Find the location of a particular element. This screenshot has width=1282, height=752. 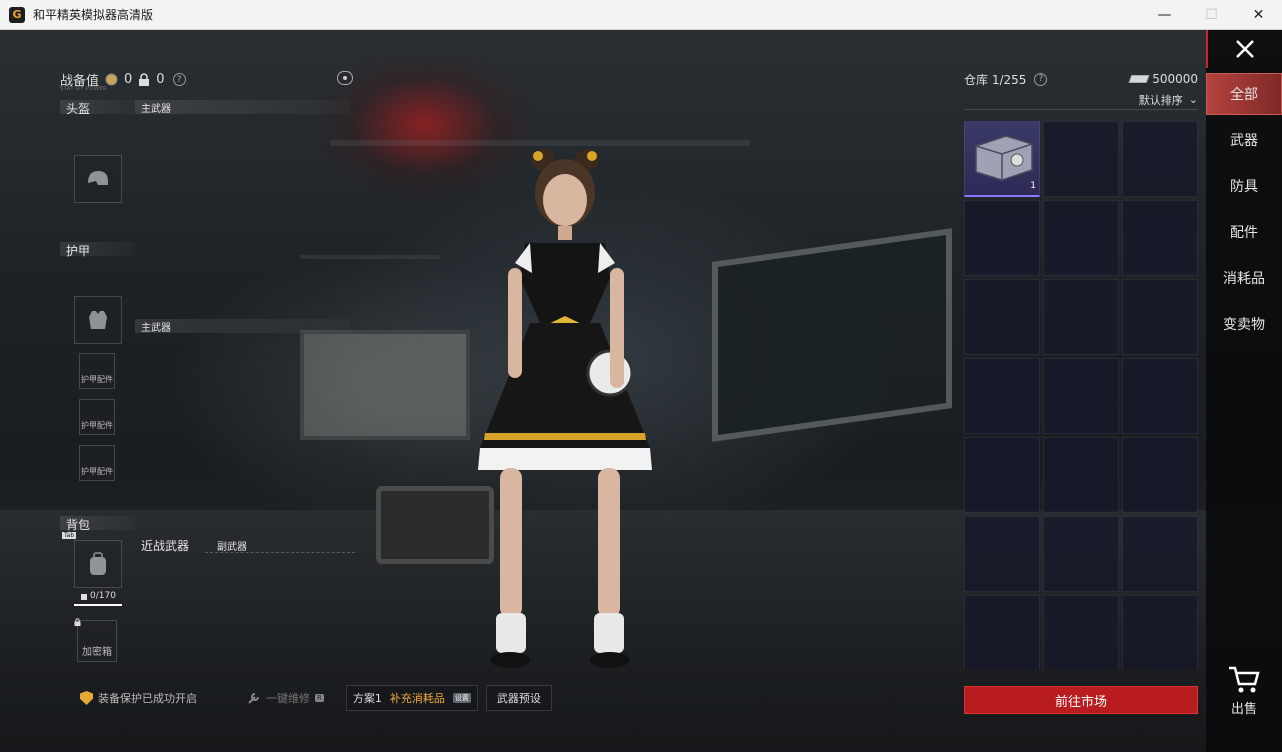

background-chalkboard is located at coordinates (832, 335).